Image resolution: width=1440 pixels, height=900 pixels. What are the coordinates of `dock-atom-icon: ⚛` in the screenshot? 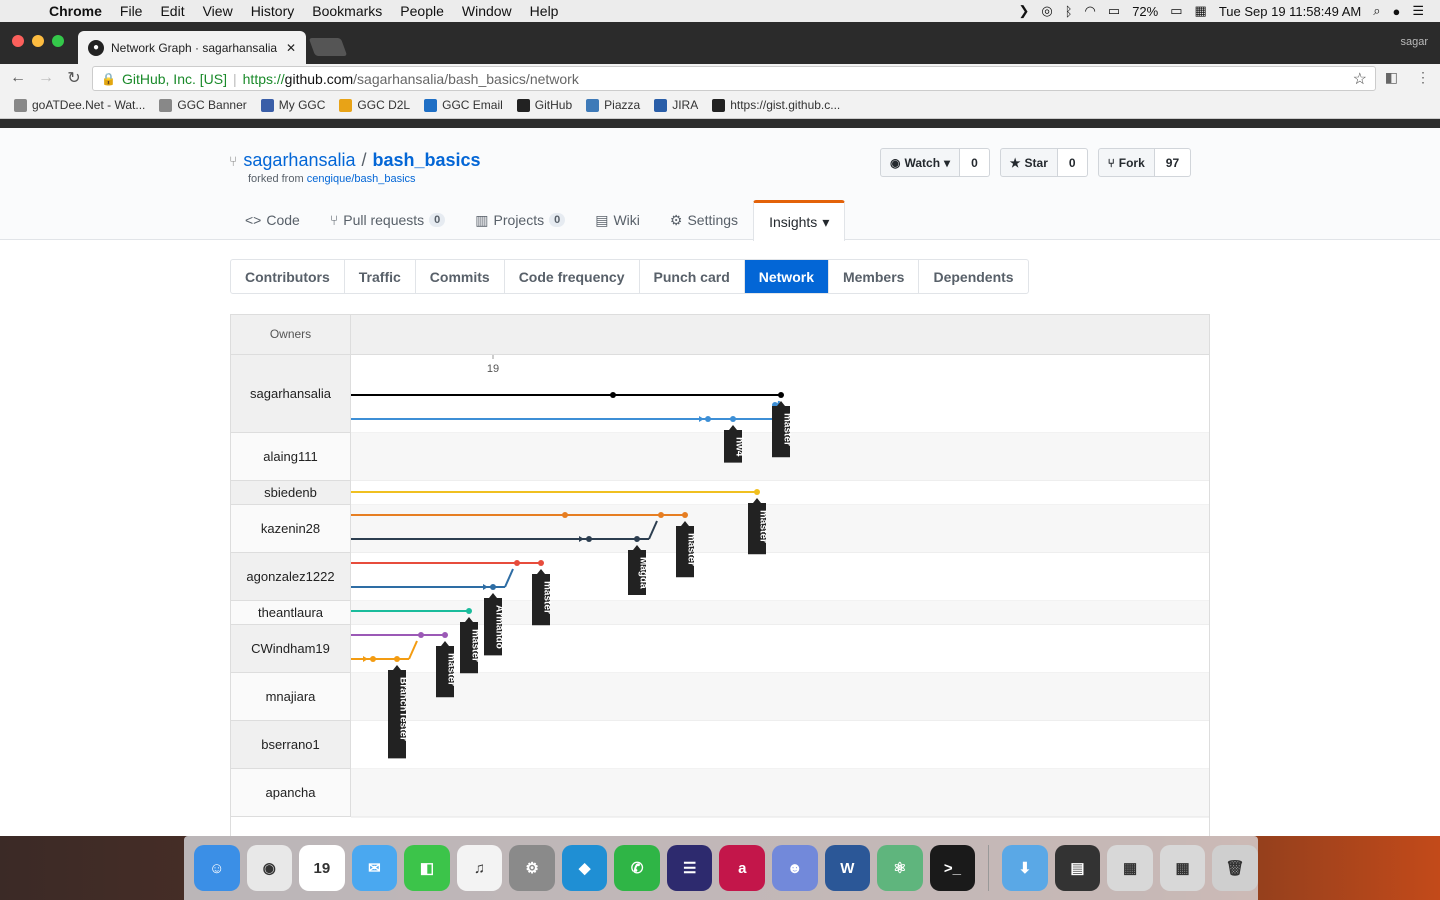 It's located at (900, 868).